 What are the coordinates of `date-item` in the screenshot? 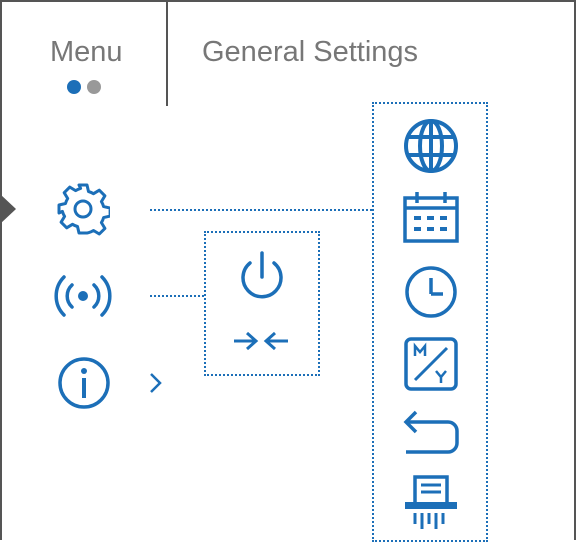 It's located at (431, 217).